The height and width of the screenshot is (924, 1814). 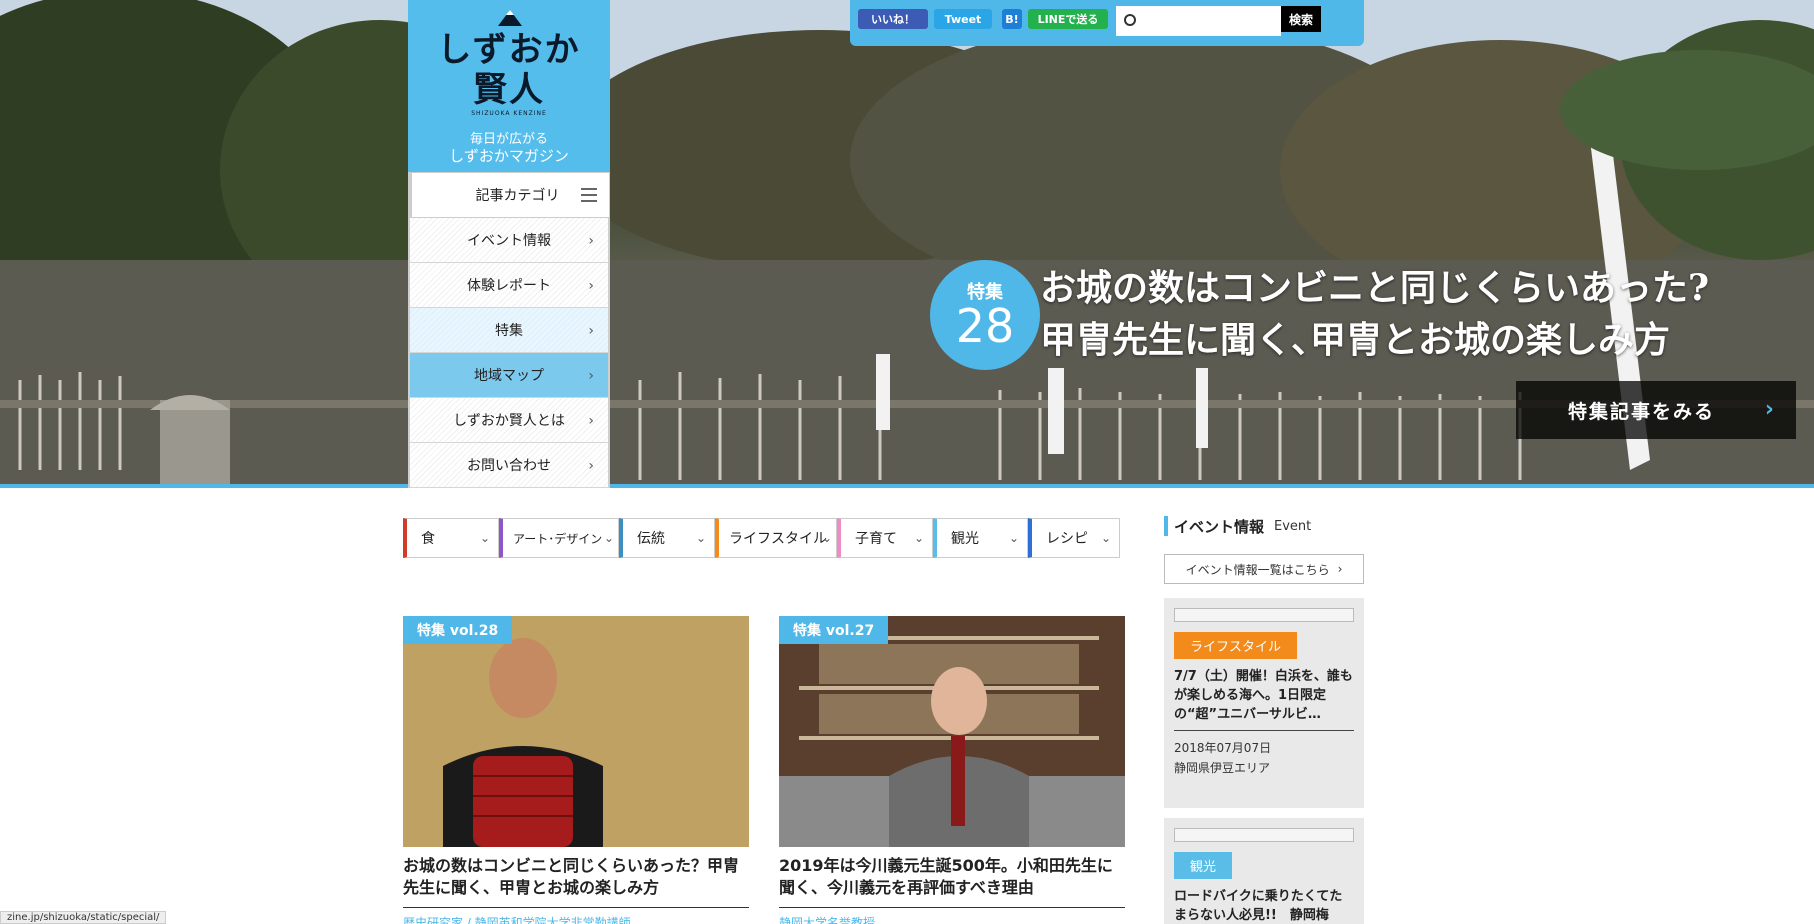 I want to click on like-label: いいね！, so click(x=893, y=19).